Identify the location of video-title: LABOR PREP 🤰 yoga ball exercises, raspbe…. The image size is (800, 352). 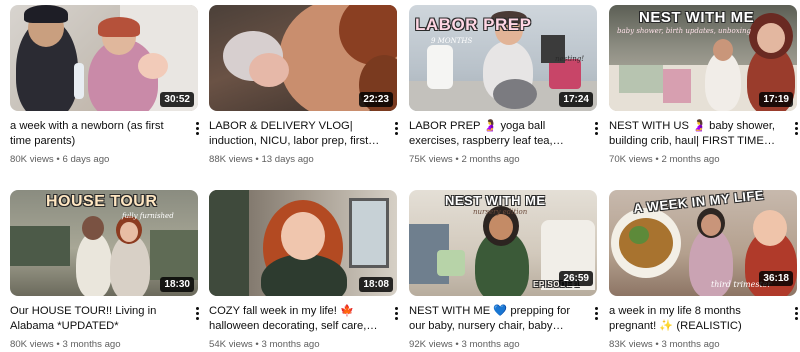
(496, 134).